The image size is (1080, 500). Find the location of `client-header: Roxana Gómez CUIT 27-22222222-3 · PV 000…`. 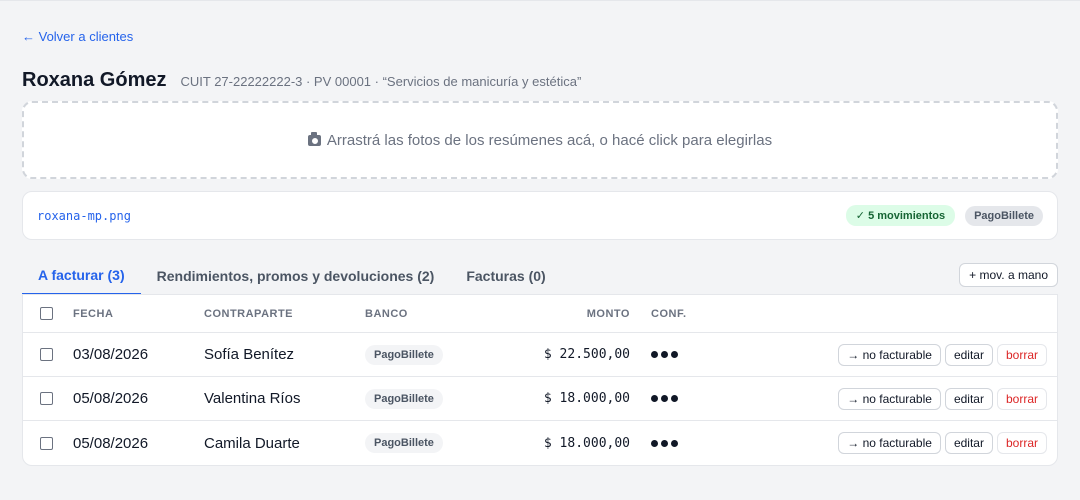

client-header: Roxana Gómez CUIT 27-22222222-3 · PV 000… is located at coordinates (301, 80).